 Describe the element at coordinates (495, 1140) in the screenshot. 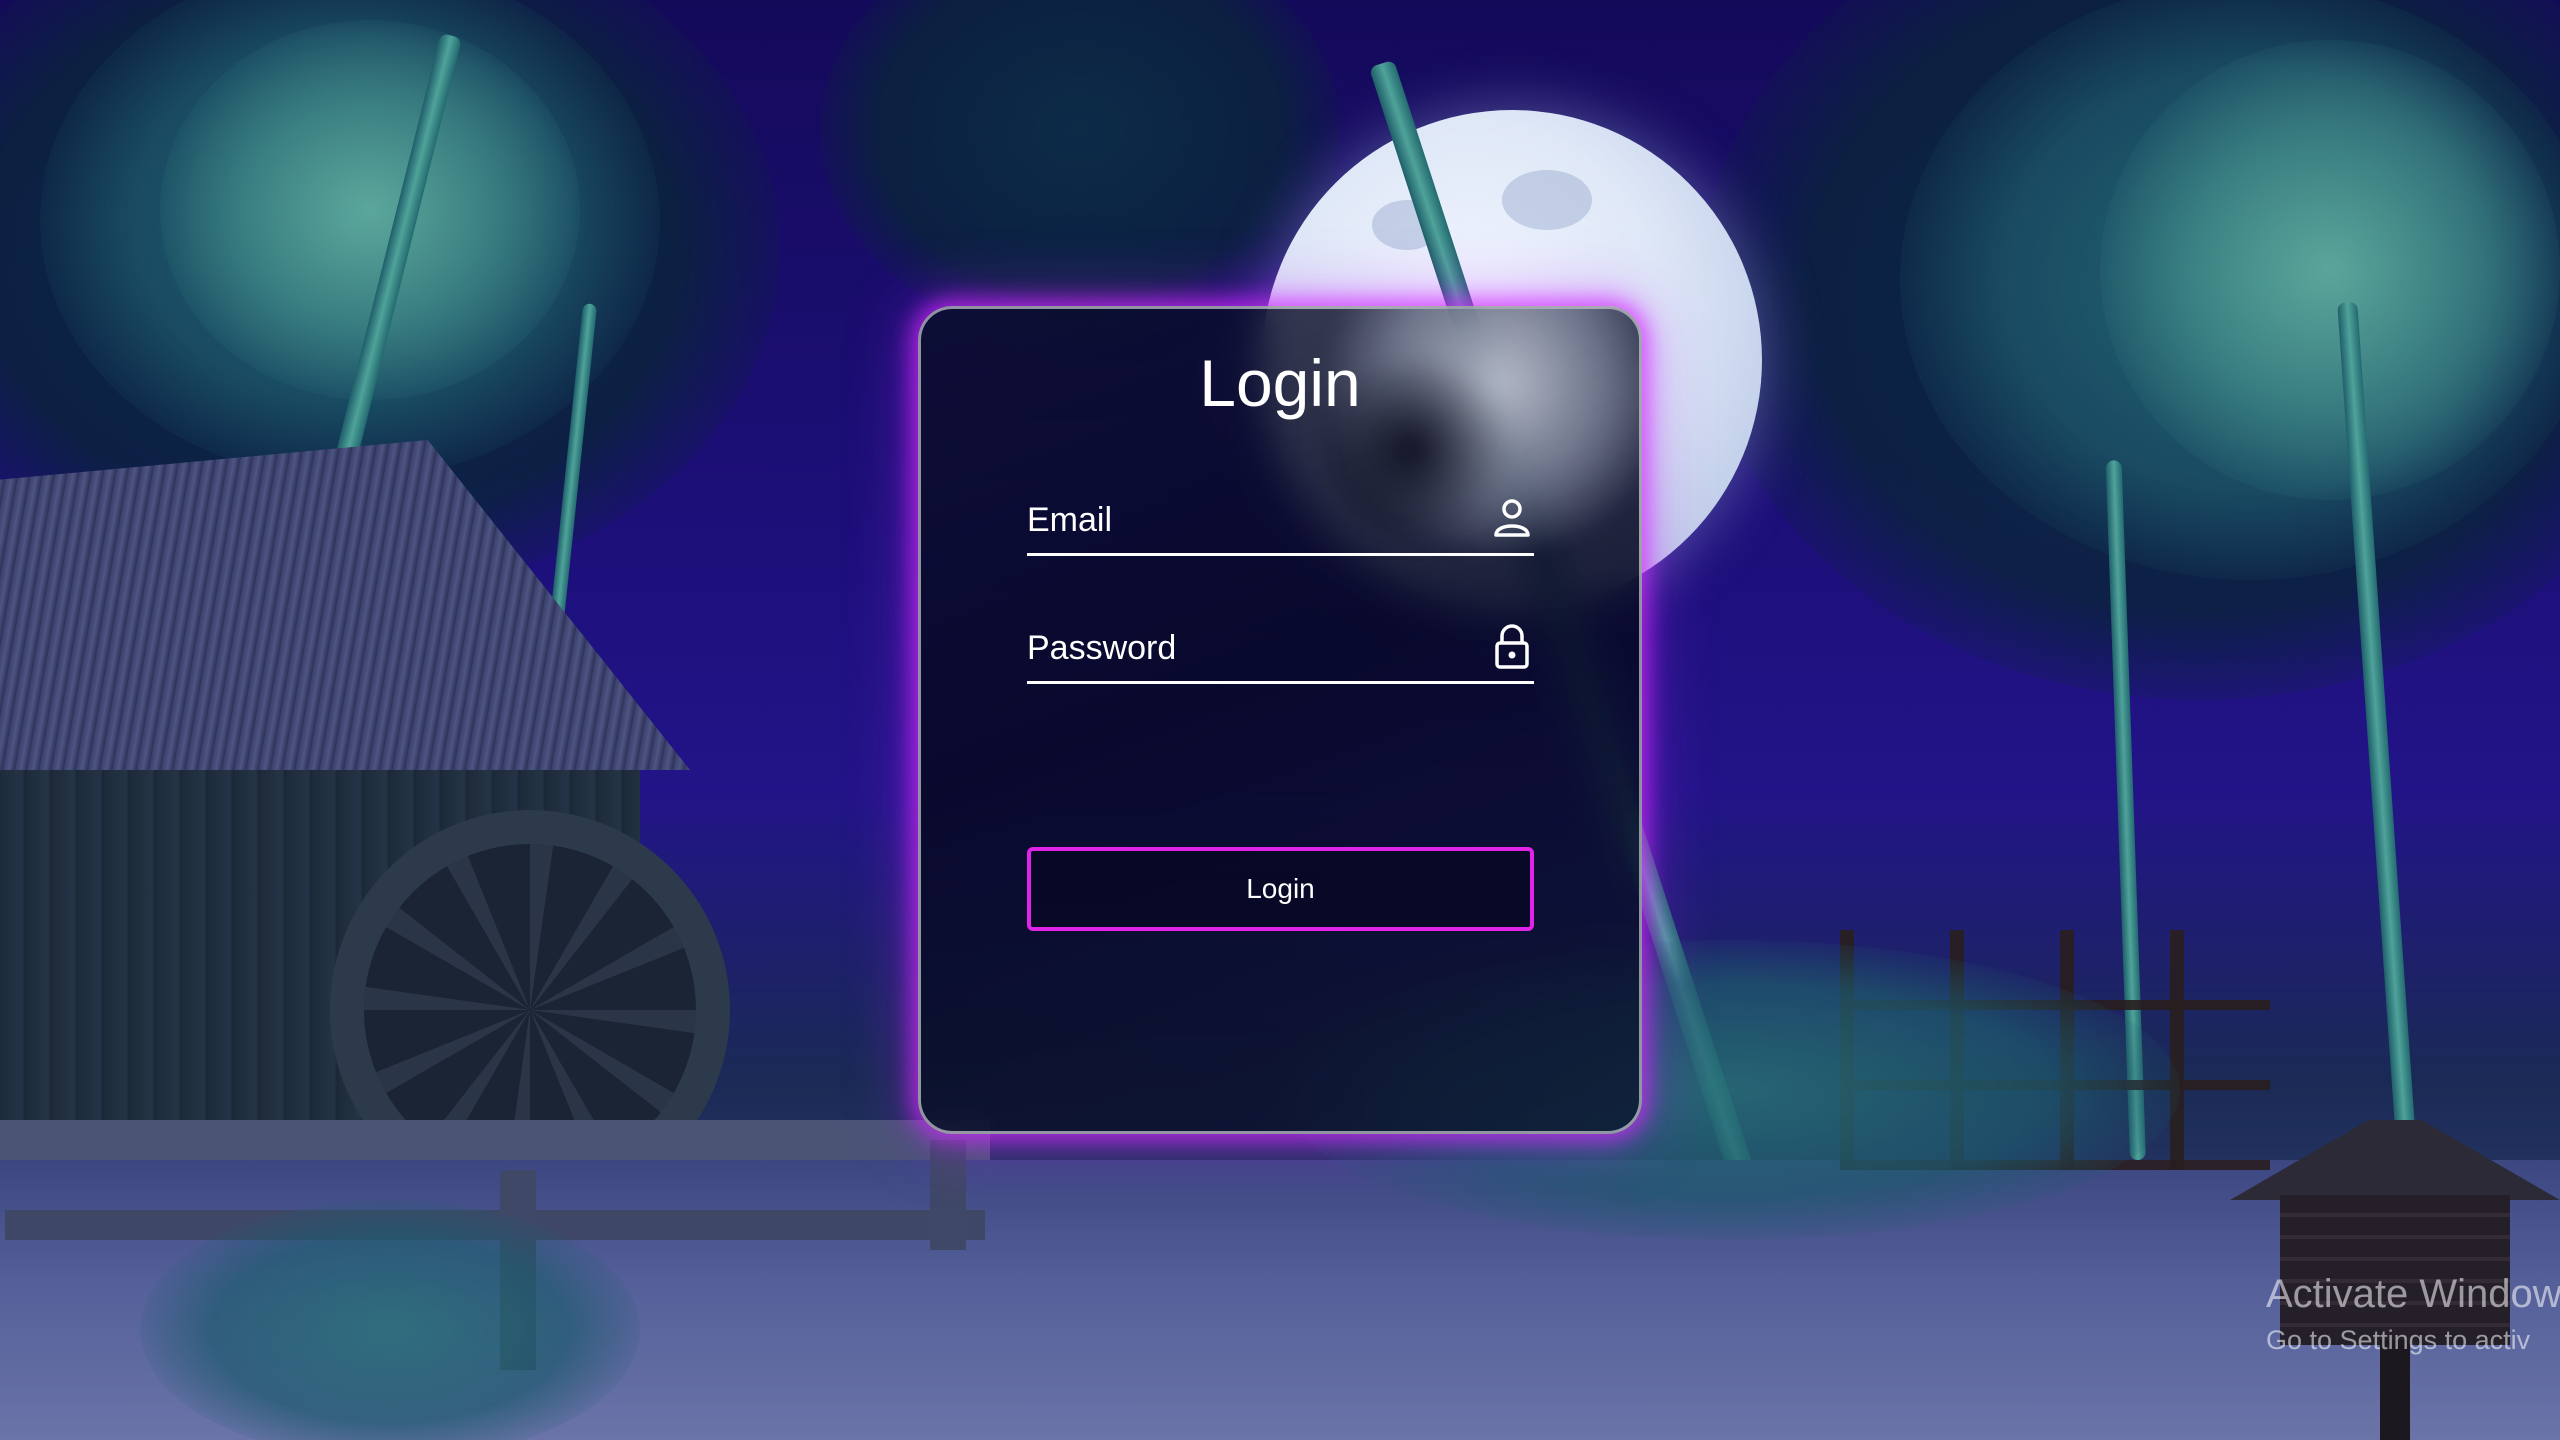

I see `wooden-fence` at that location.